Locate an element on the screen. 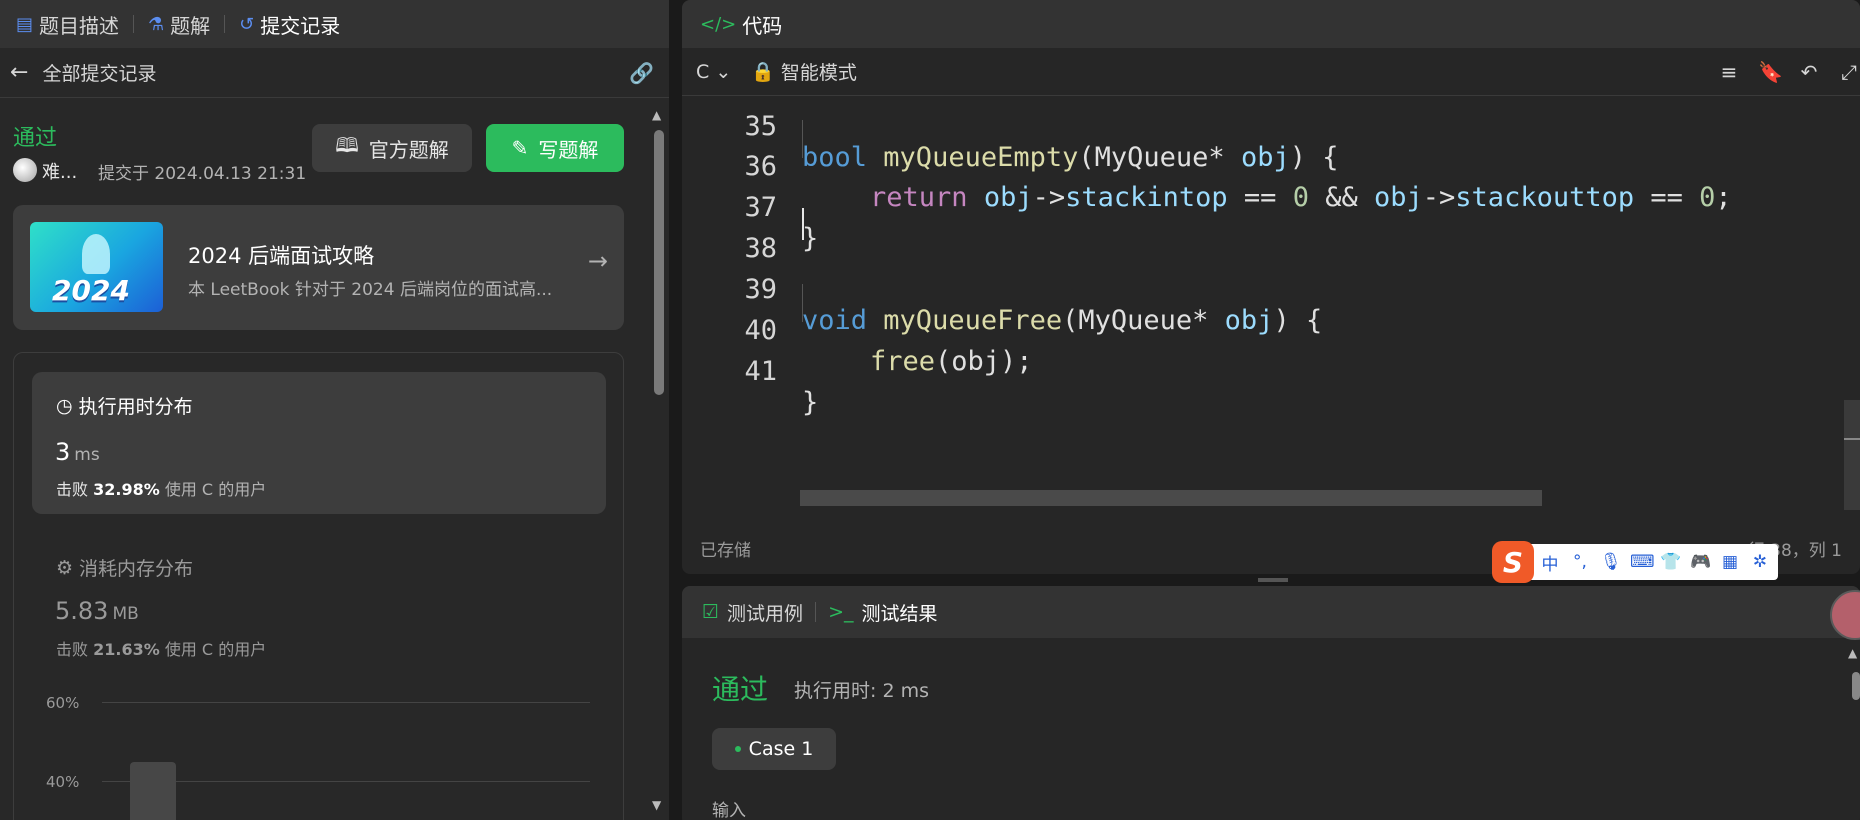 The height and width of the screenshot is (820, 1860). code-line: 37 } is located at coordinates (1271, 207).